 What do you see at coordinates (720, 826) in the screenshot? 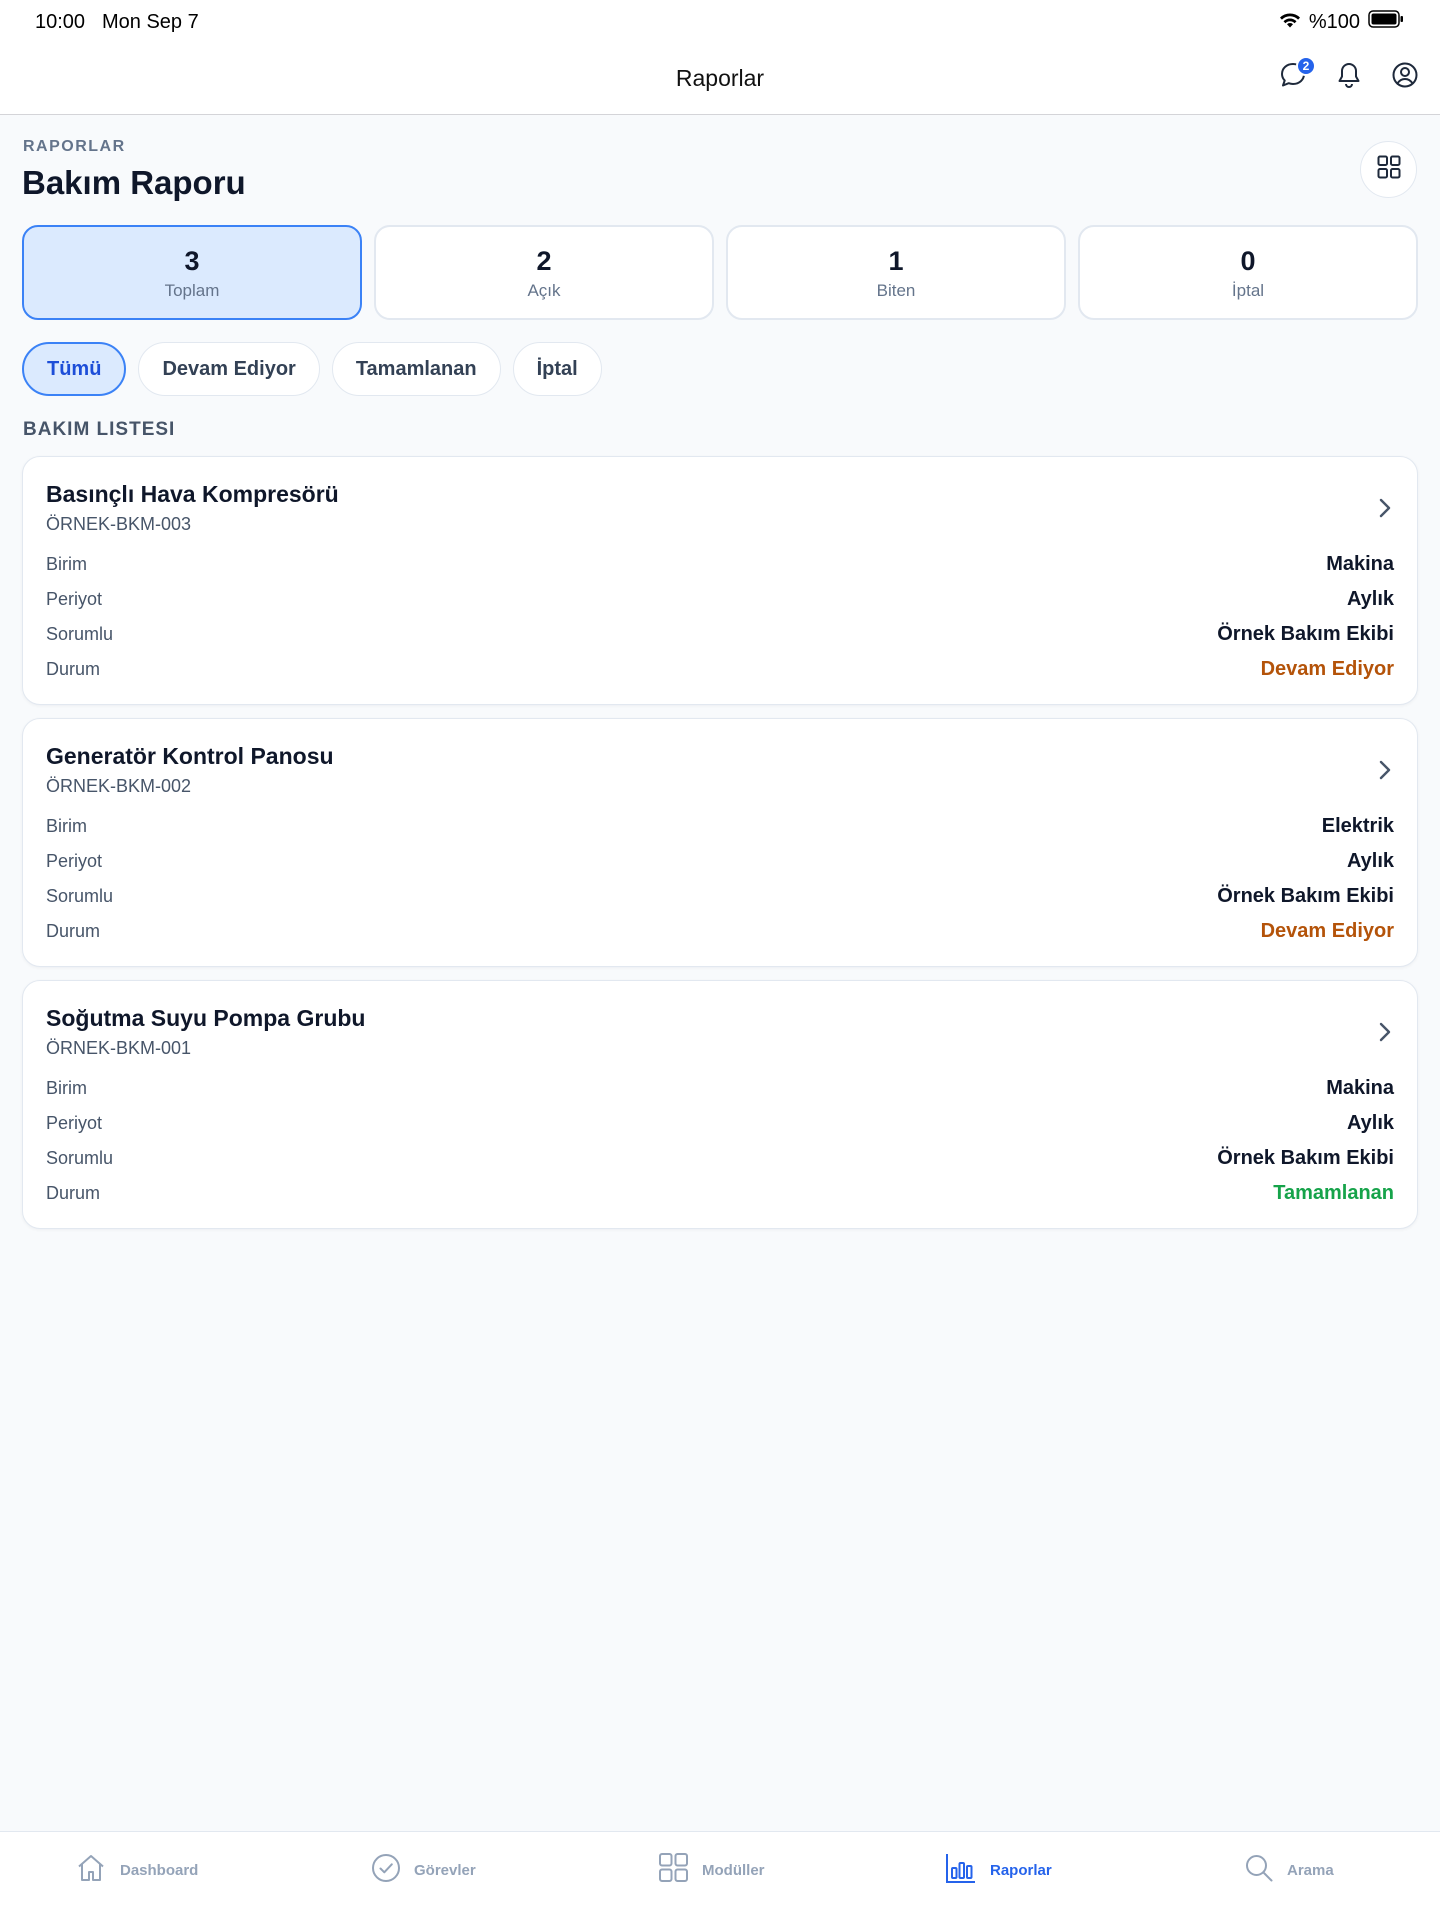
I see `field-row-unit: Birim Elektrik` at bounding box center [720, 826].